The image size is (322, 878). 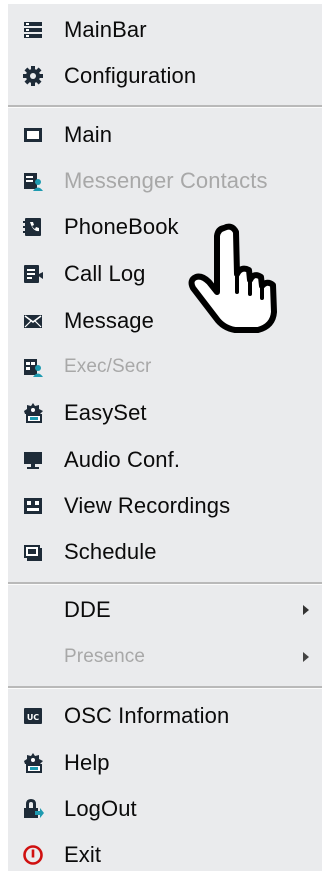 What do you see at coordinates (33, 763) in the screenshot?
I see `help-icon` at bounding box center [33, 763].